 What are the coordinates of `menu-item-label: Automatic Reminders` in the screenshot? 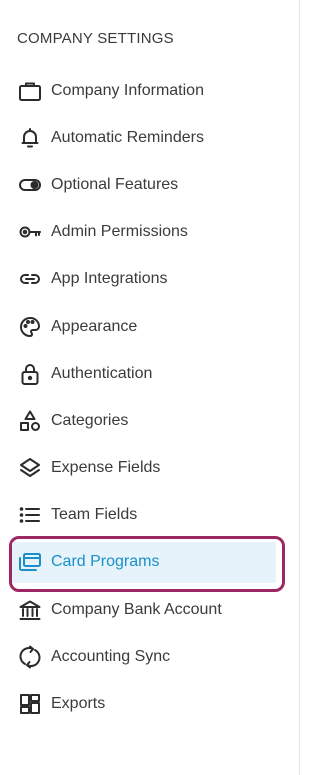 It's located at (127, 137).